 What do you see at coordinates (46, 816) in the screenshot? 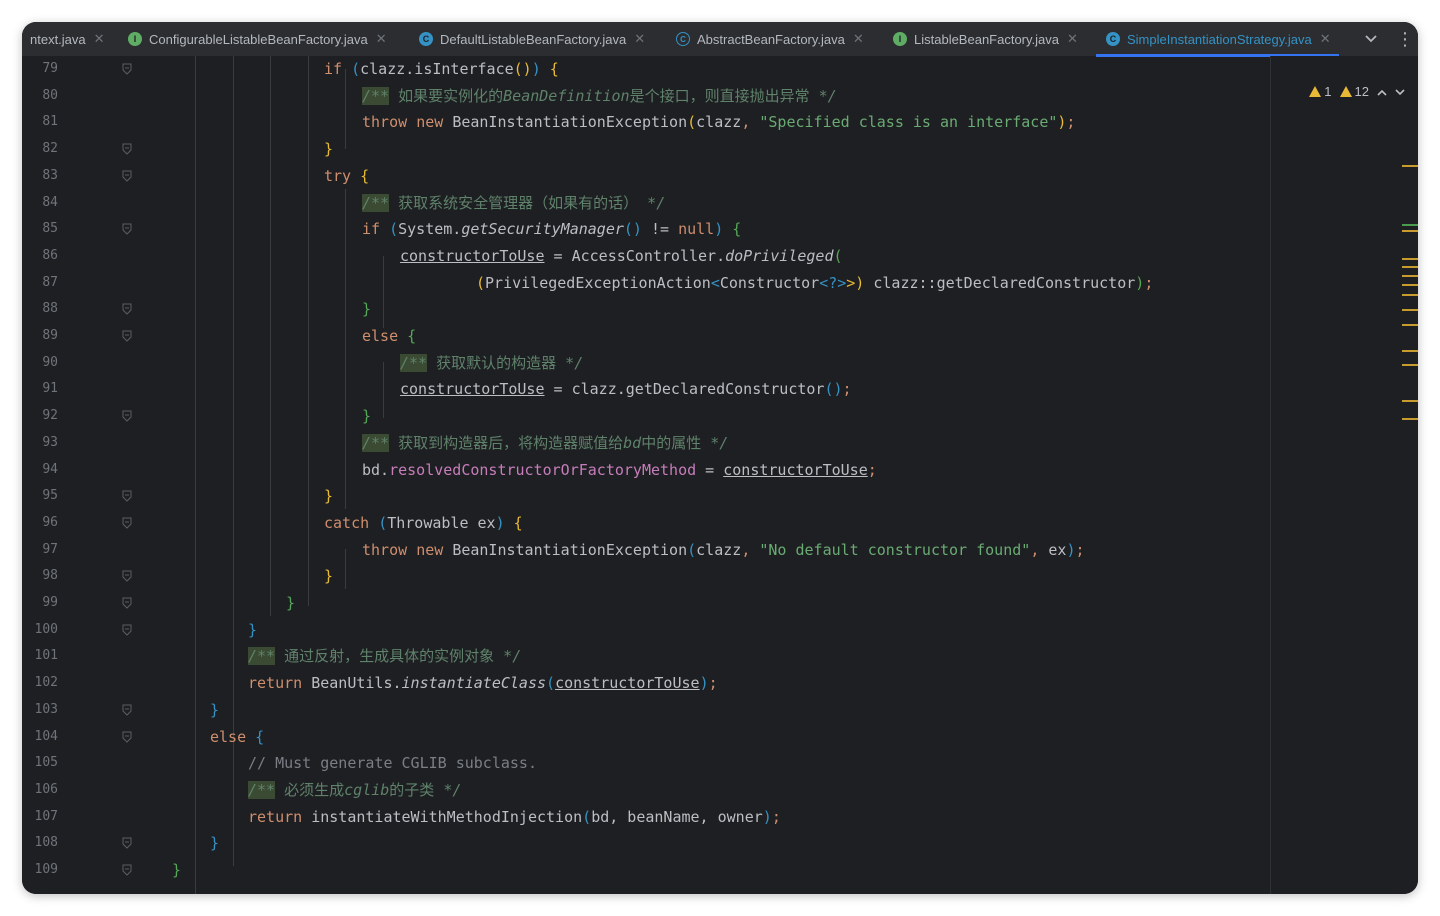
I see `line-number: 107` at bounding box center [46, 816].